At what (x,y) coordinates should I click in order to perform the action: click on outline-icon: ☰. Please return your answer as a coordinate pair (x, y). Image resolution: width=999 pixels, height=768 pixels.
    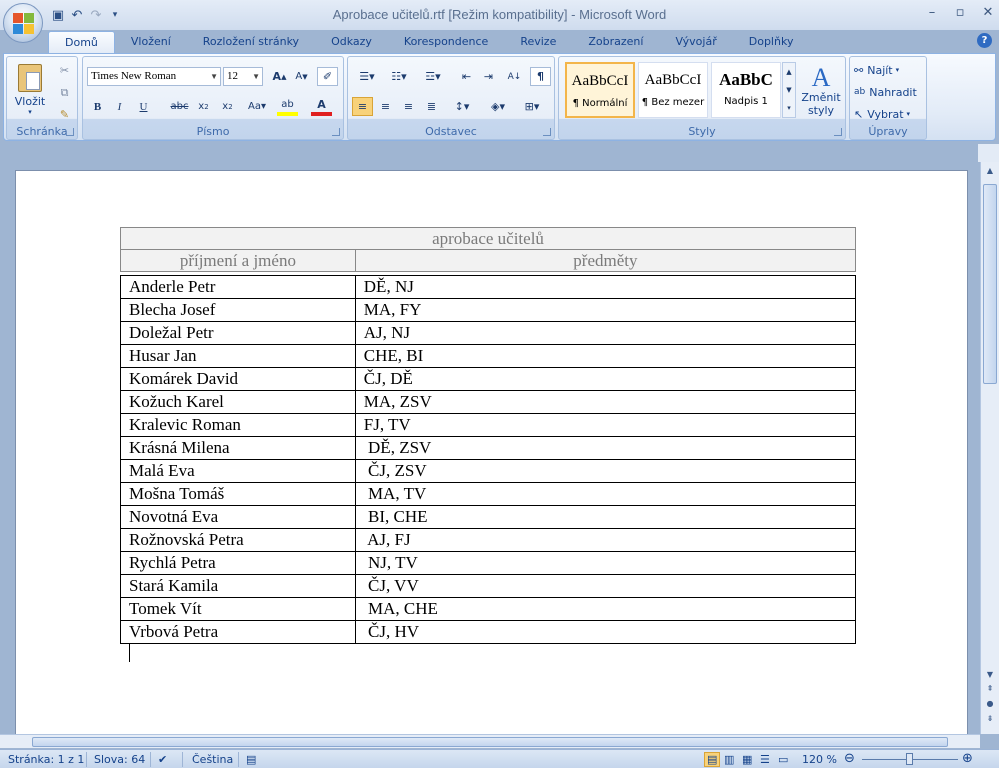
    Looking at the image, I should click on (765, 759).